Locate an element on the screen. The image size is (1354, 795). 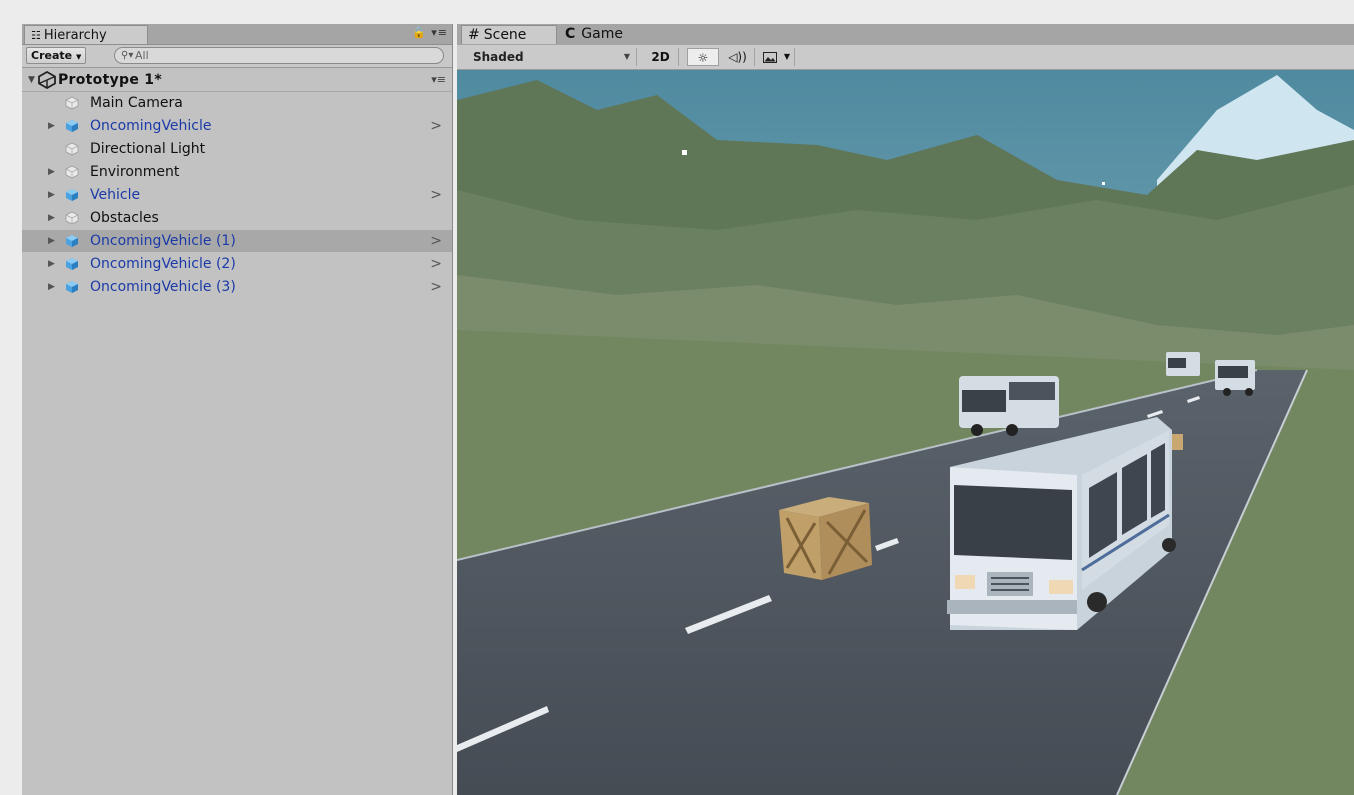
hierarchy-row: ▶ Environment is located at coordinates (237, 172).